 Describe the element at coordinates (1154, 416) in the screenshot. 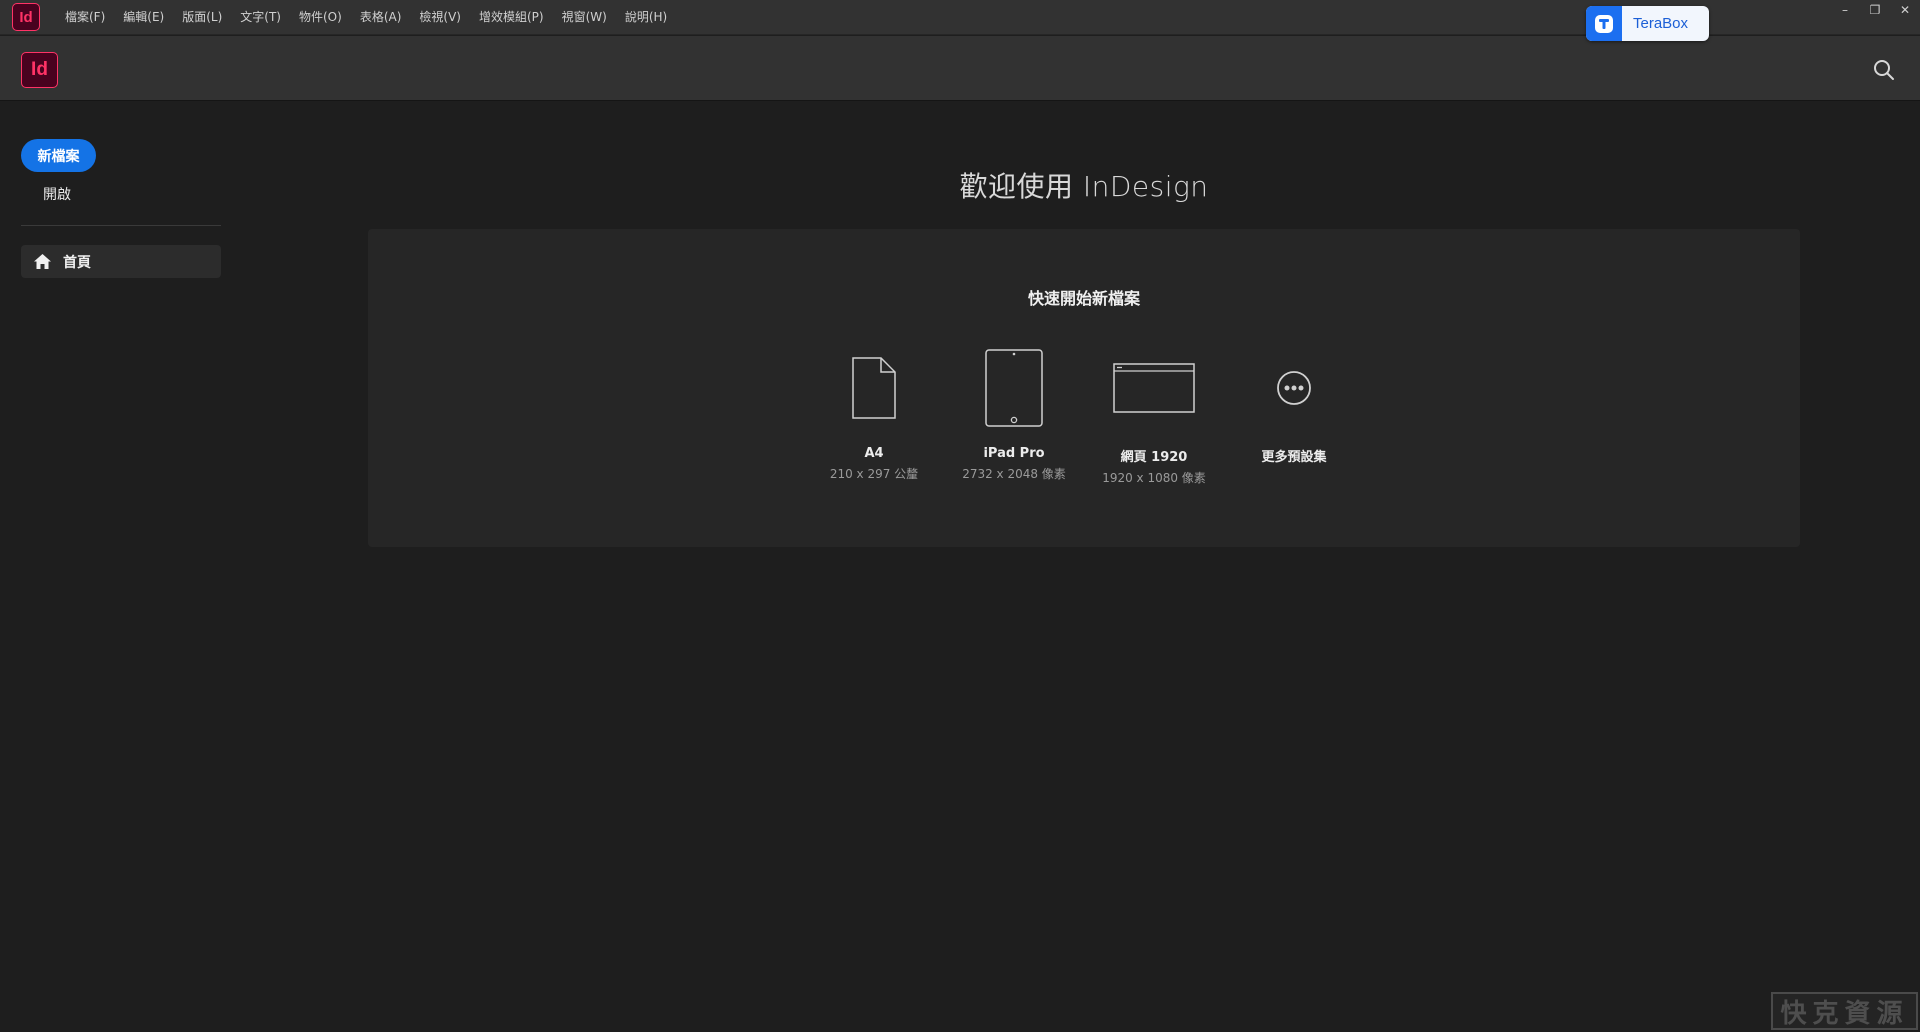

I see `preset-web-1920: 網頁 1920 1920 x 1080 像素` at that location.